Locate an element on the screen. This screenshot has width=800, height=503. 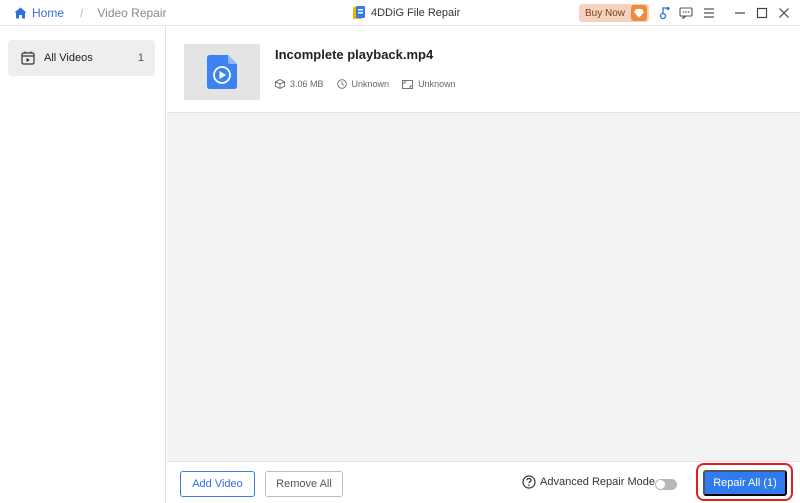
app-logo-icon is located at coordinates (359, 12).